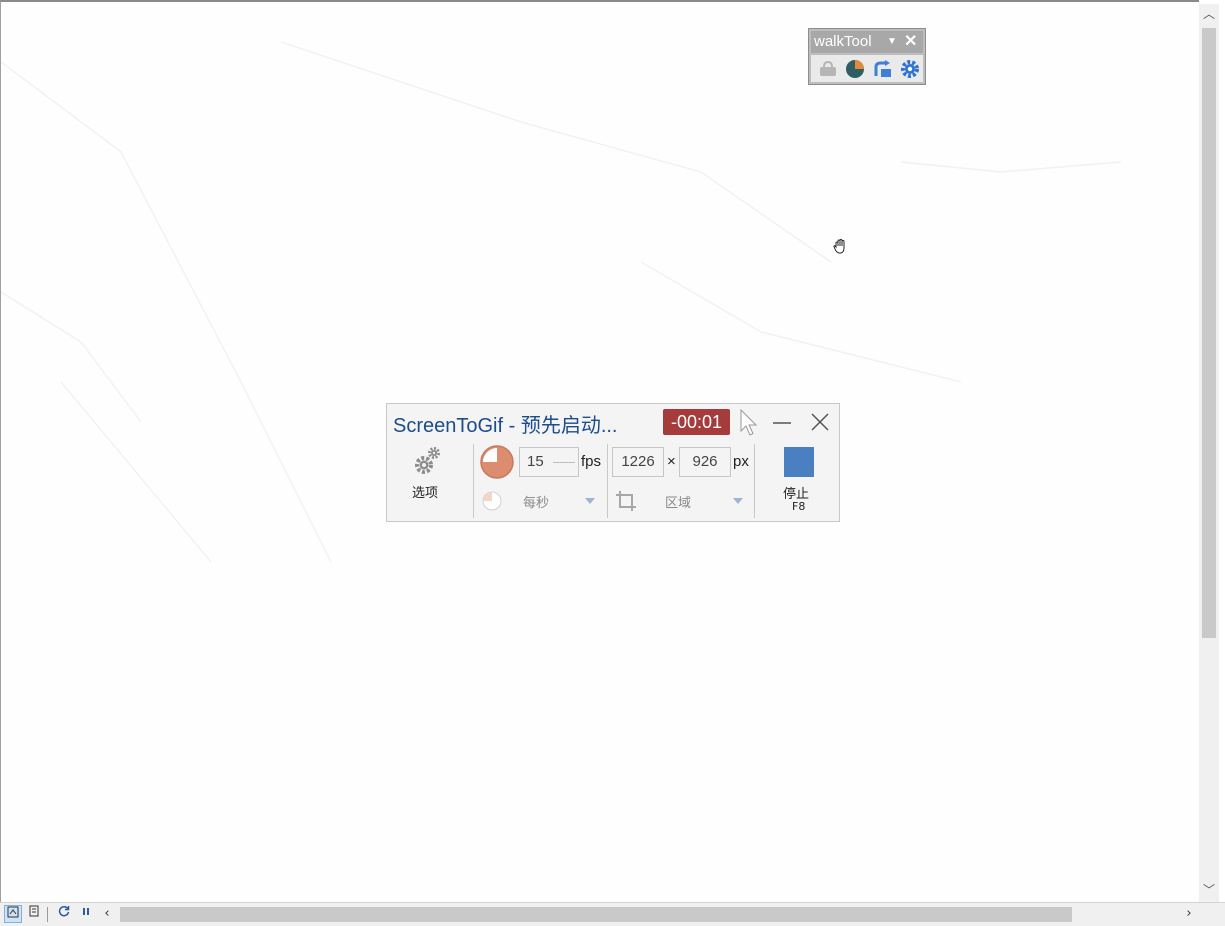  What do you see at coordinates (596, 914) in the screenshot?
I see `horizontal-scroll-thumb` at bounding box center [596, 914].